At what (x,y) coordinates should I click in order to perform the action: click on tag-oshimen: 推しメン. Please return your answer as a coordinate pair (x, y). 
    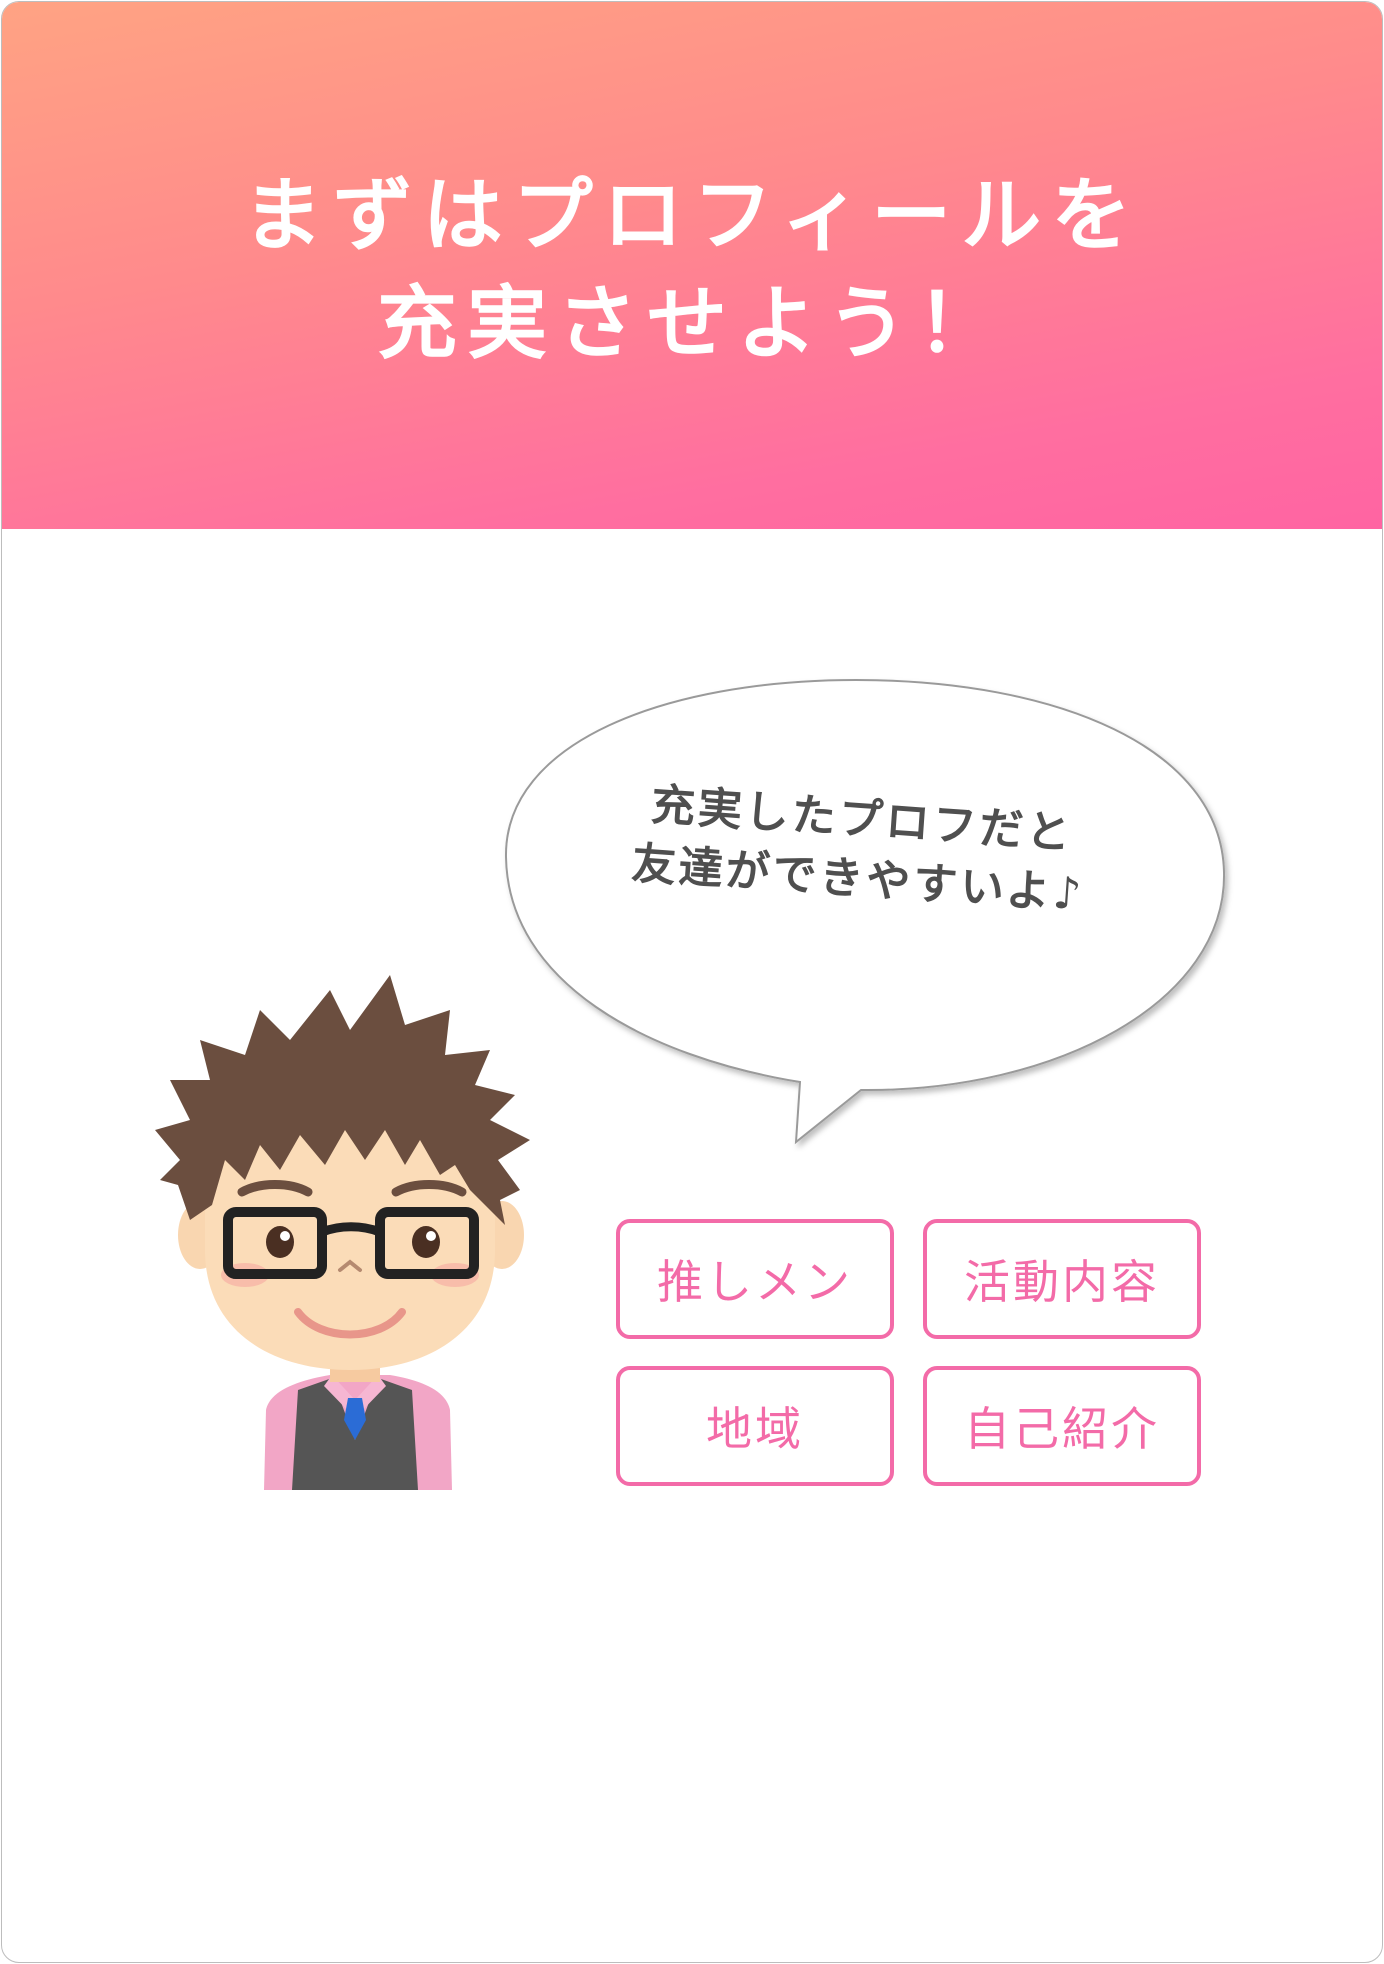
    Looking at the image, I should click on (755, 1279).